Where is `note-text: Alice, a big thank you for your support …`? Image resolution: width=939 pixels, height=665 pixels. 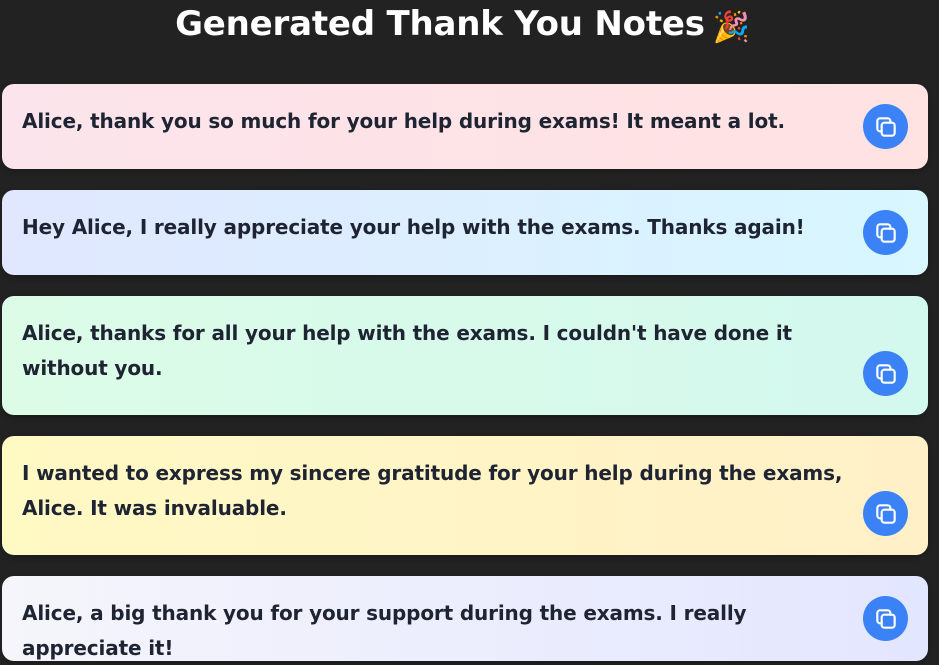 note-text: Alice, a big thank you for your support … is located at coordinates (384, 630).